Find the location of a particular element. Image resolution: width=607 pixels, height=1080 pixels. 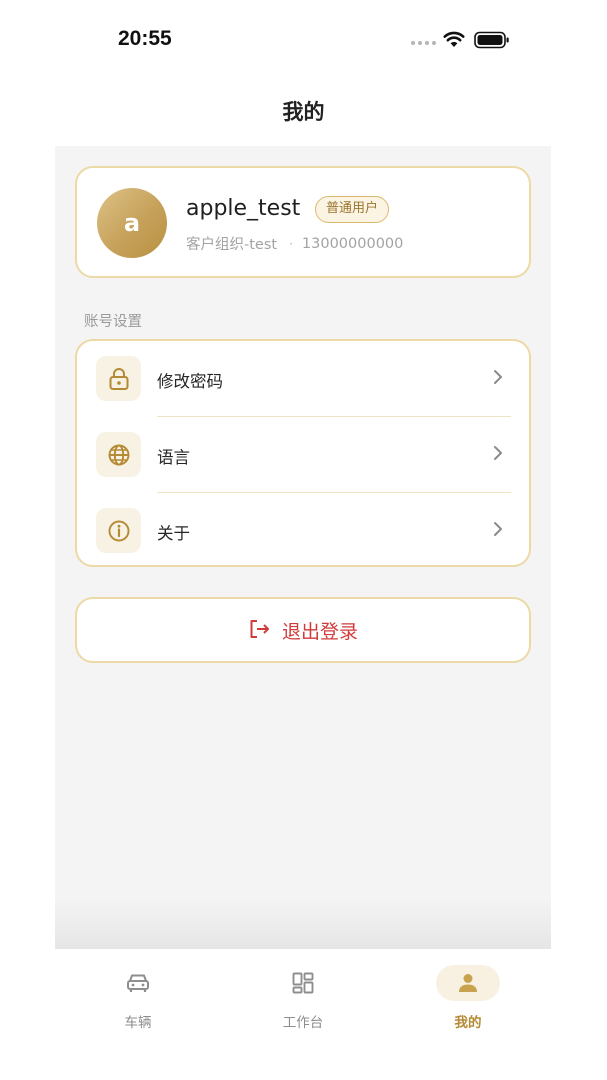

lock-icon is located at coordinates (118, 378).